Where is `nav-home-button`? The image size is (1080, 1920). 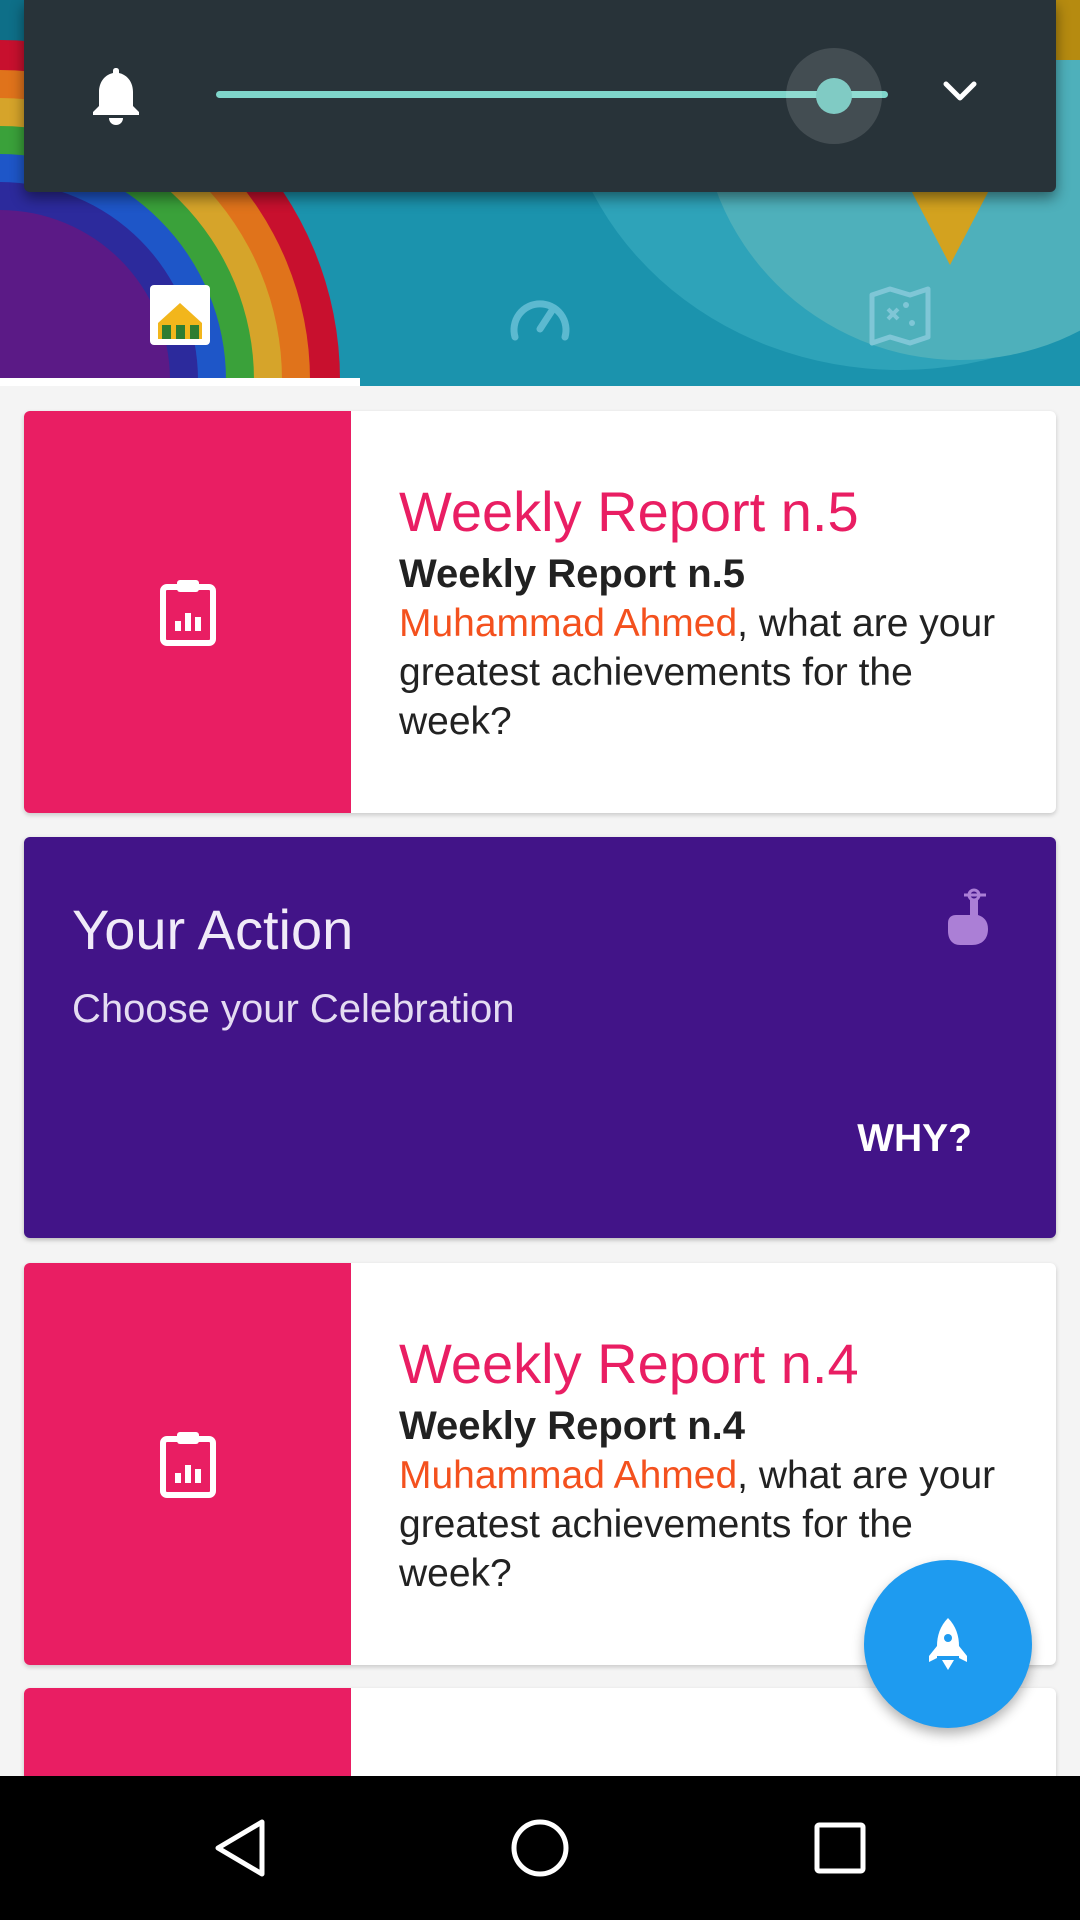 nav-home-button is located at coordinates (540, 1848).